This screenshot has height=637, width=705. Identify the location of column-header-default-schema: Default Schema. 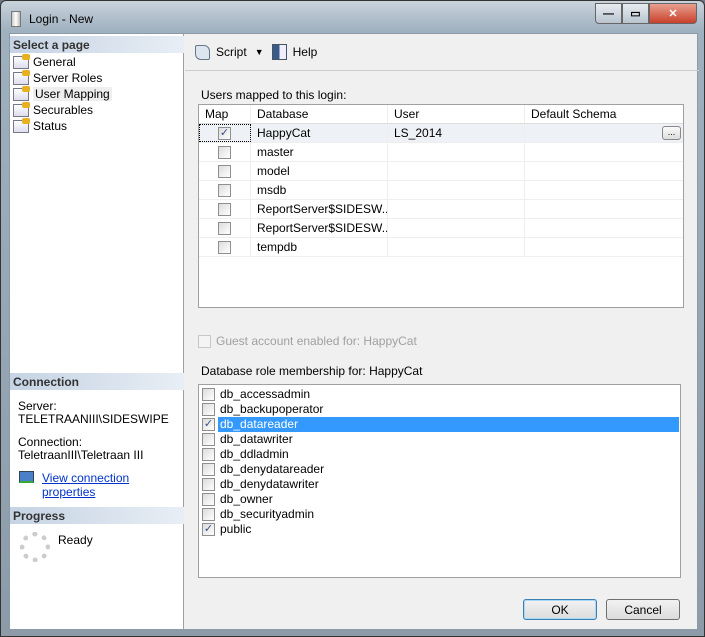
(604, 114).